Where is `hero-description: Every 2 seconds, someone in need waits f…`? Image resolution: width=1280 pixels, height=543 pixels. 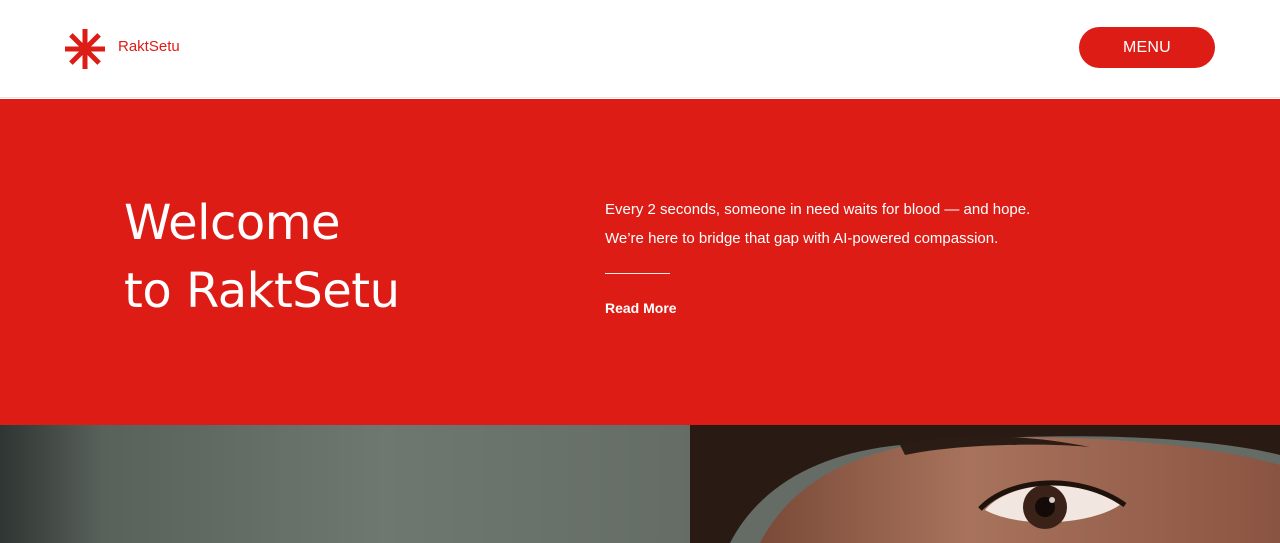
hero-description: Every 2 seconds, someone in need waits f… is located at coordinates (885, 224).